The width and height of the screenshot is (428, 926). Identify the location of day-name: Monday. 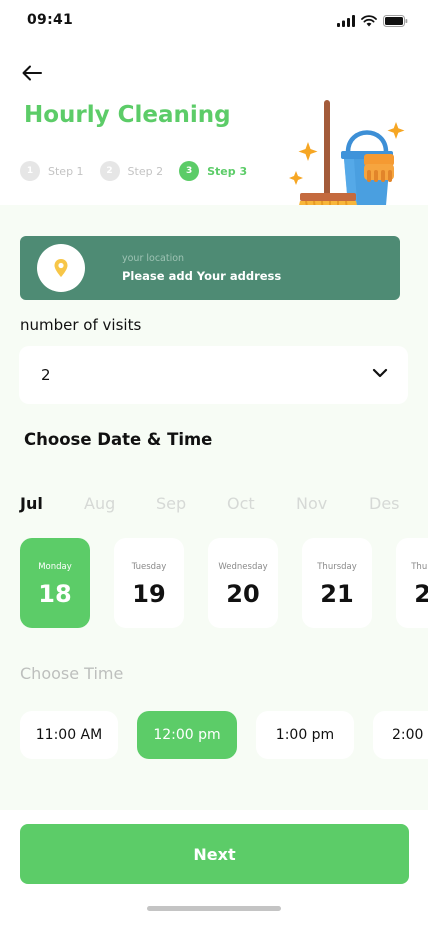
(55, 567).